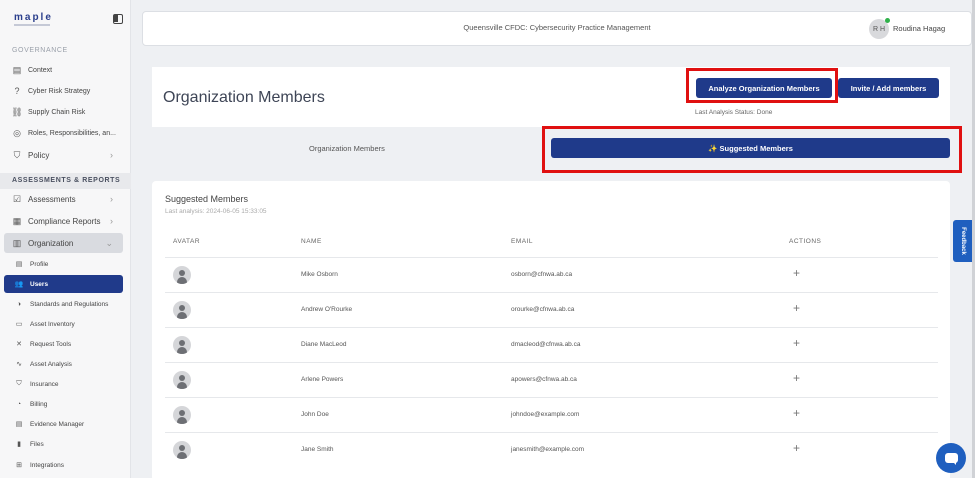  I want to click on chevron-down-icon: ⌄, so click(109, 242).